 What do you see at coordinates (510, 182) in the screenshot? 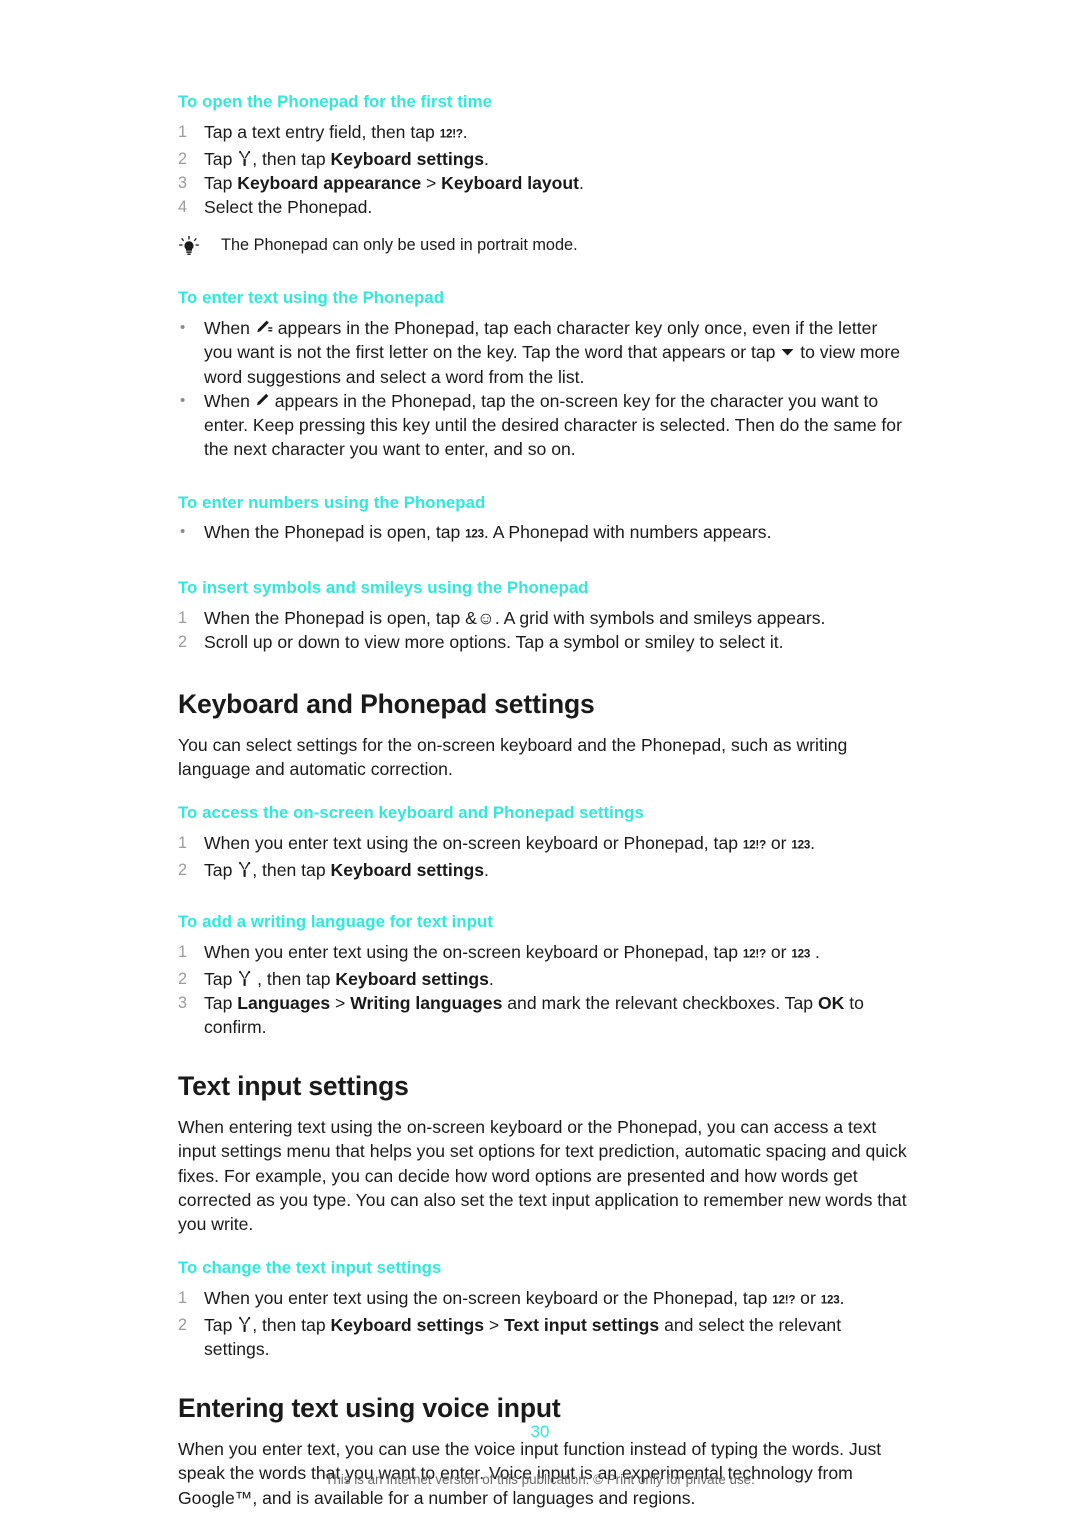
I see `ui-label-keyboard-layout: Keyboard layout` at bounding box center [510, 182].